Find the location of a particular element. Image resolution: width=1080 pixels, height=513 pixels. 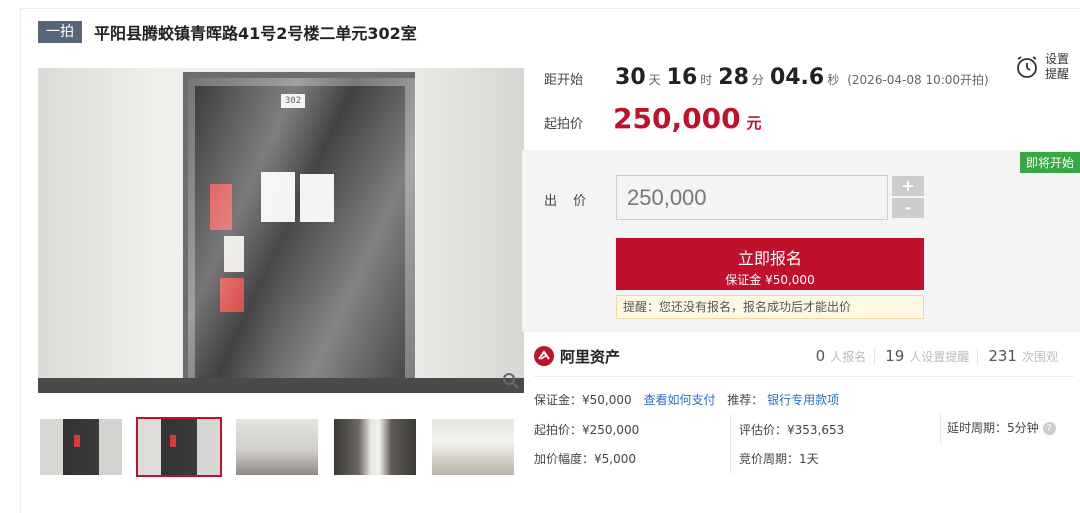

signup-notice: 提醒：您还没有报名，报名成功后才能出价 is located at coordinates (770, 307).